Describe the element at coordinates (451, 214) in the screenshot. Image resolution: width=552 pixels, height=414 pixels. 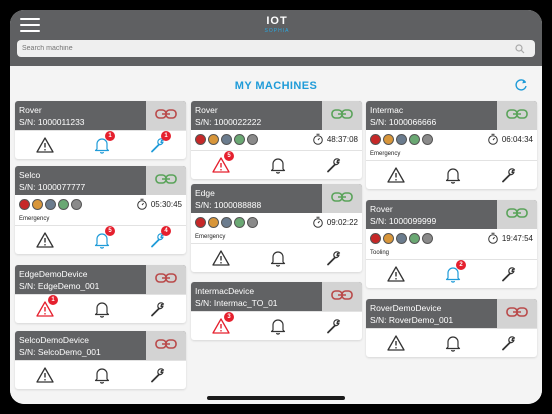
I see `card-header: Rover S/N: 1000099999` at that location.